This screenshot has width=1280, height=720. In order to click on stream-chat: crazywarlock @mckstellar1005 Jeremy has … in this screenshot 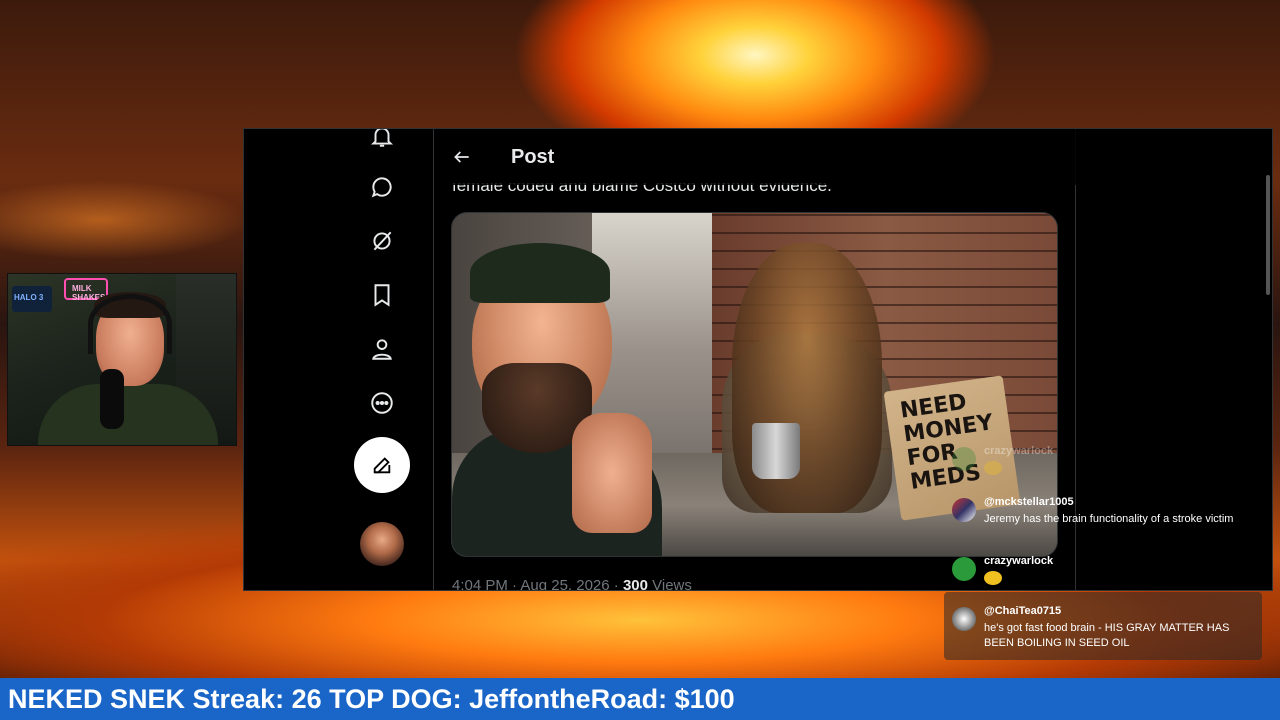, I will do `click(1104, 550)`.